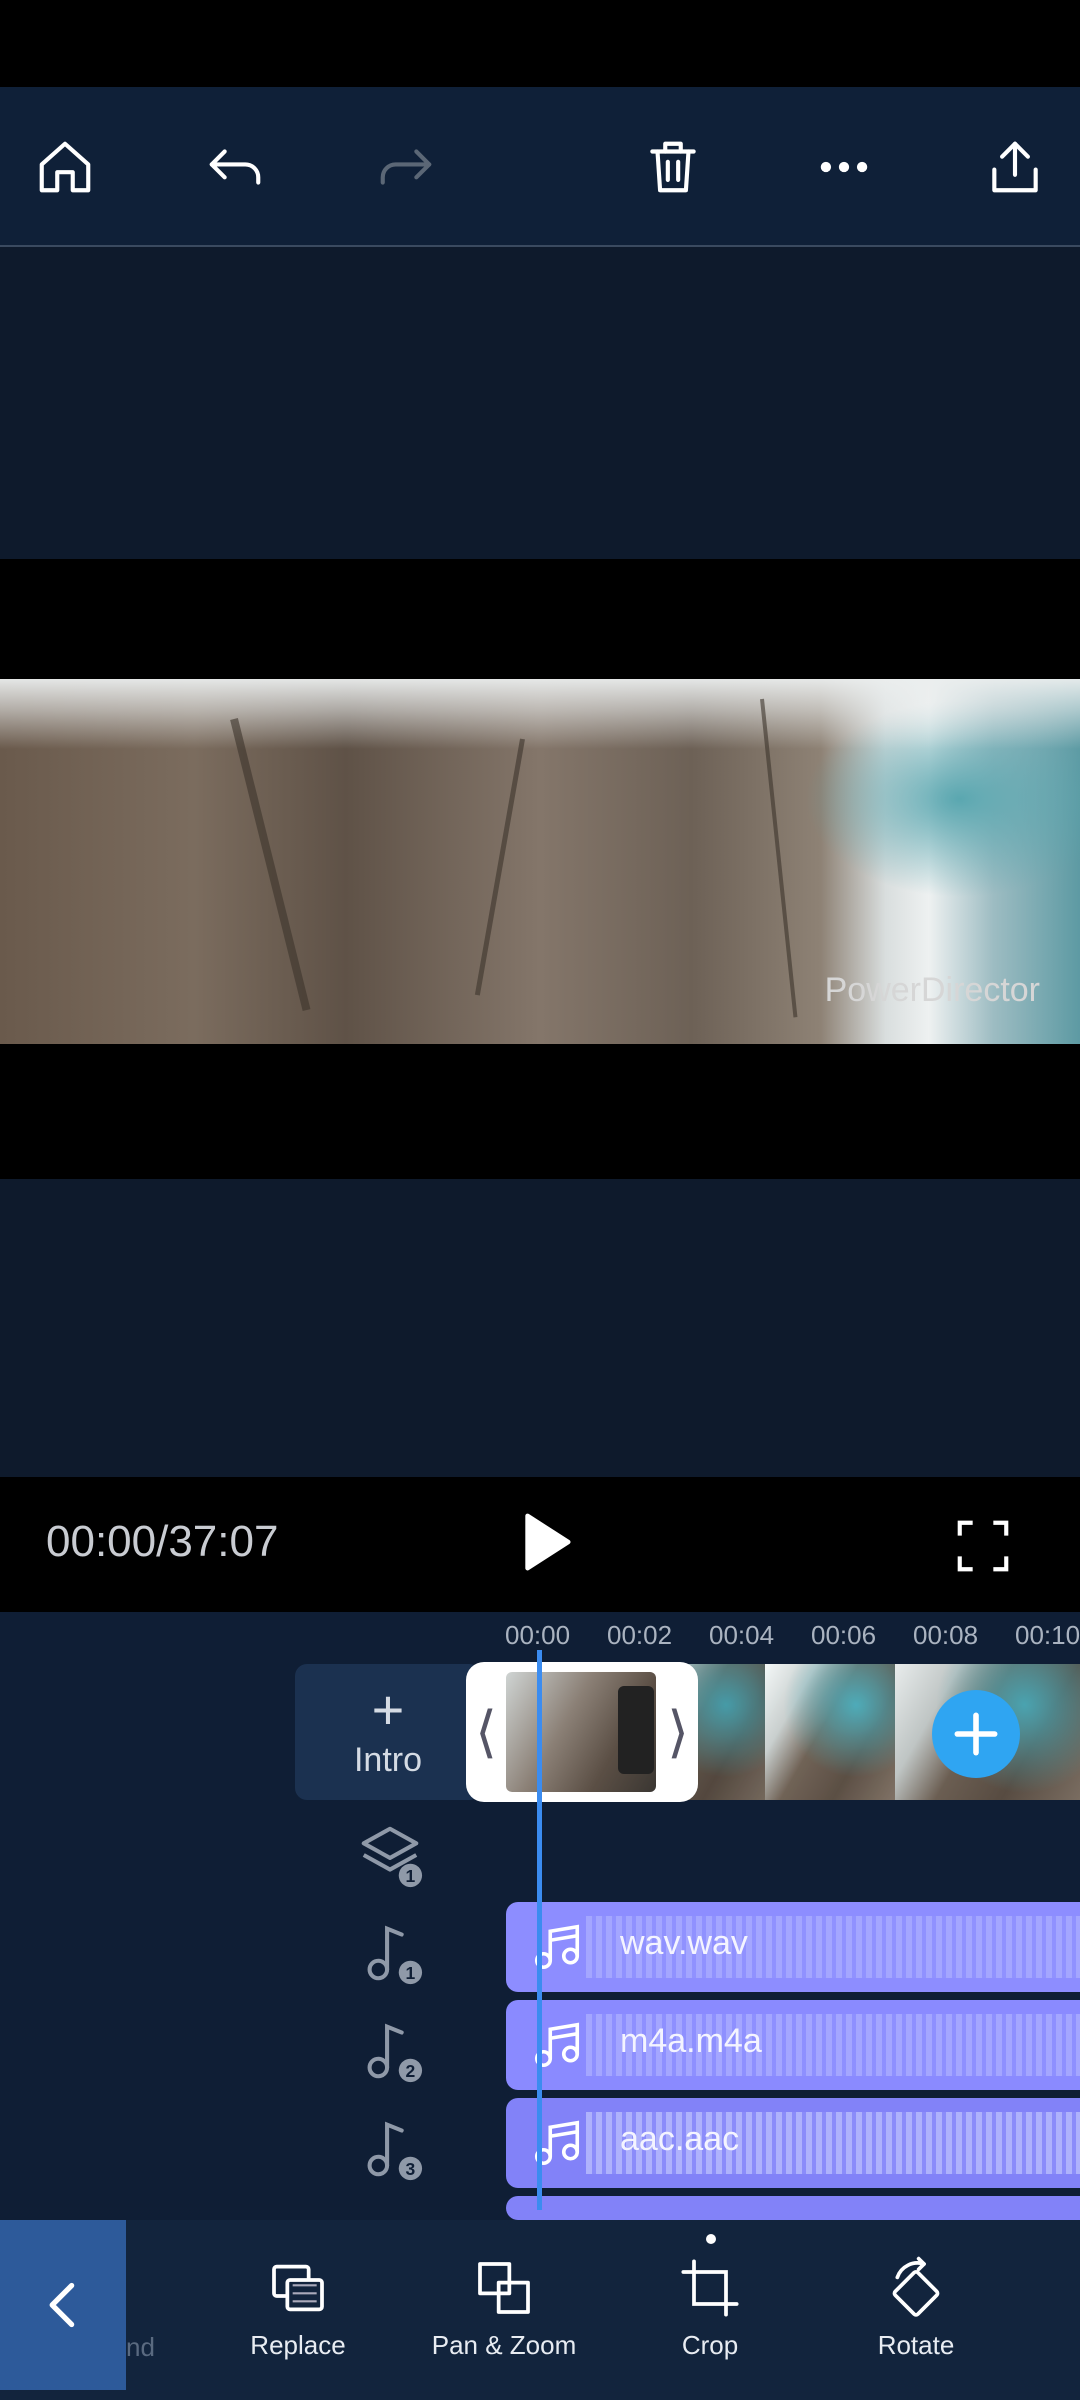  What do you see at coordinates (710, 2288) in the screenshot?
I see `crop-icon` at bounding box center [710, 2288].